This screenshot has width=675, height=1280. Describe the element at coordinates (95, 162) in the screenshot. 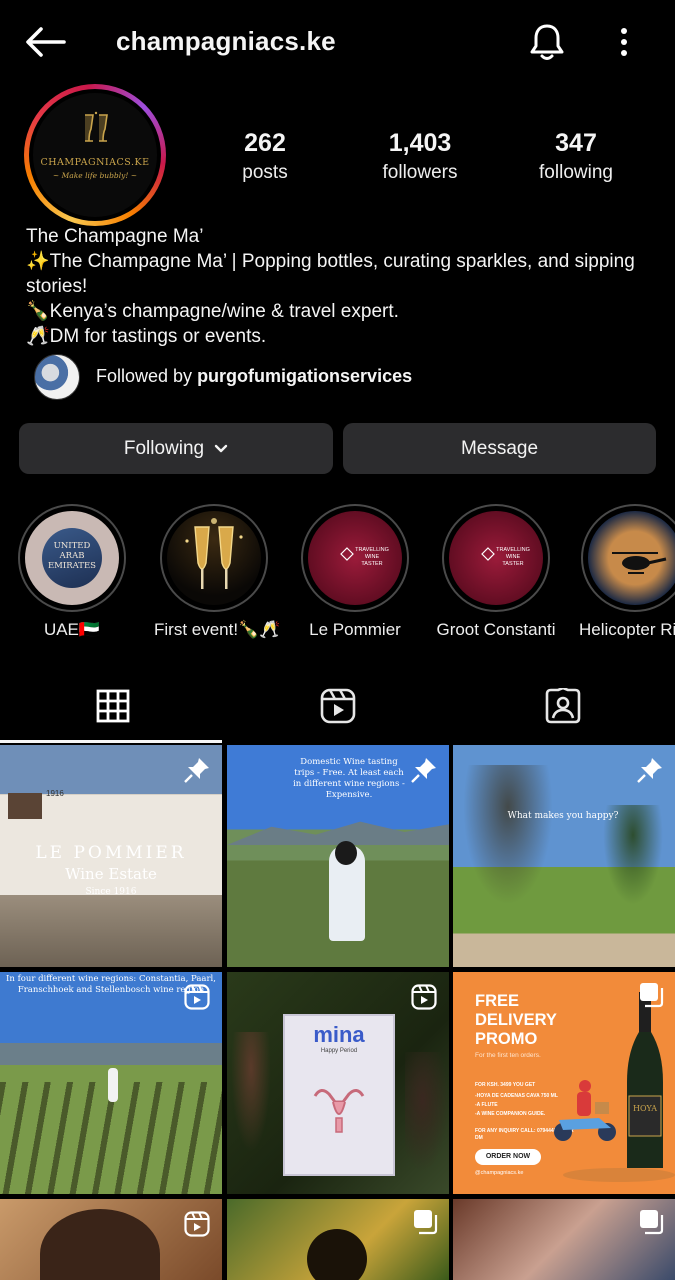

I see `avatar-brand-text: CHAMPAGNIACS.KE` at that location.